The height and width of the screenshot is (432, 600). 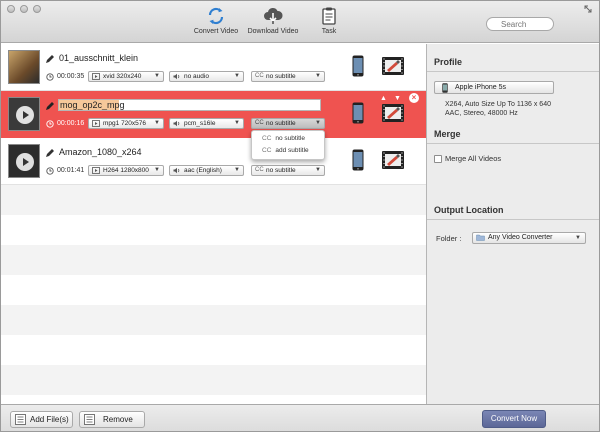 I want to click on menu-item-no-subtitle: CC no subtitle, so click(x=283, y=138).